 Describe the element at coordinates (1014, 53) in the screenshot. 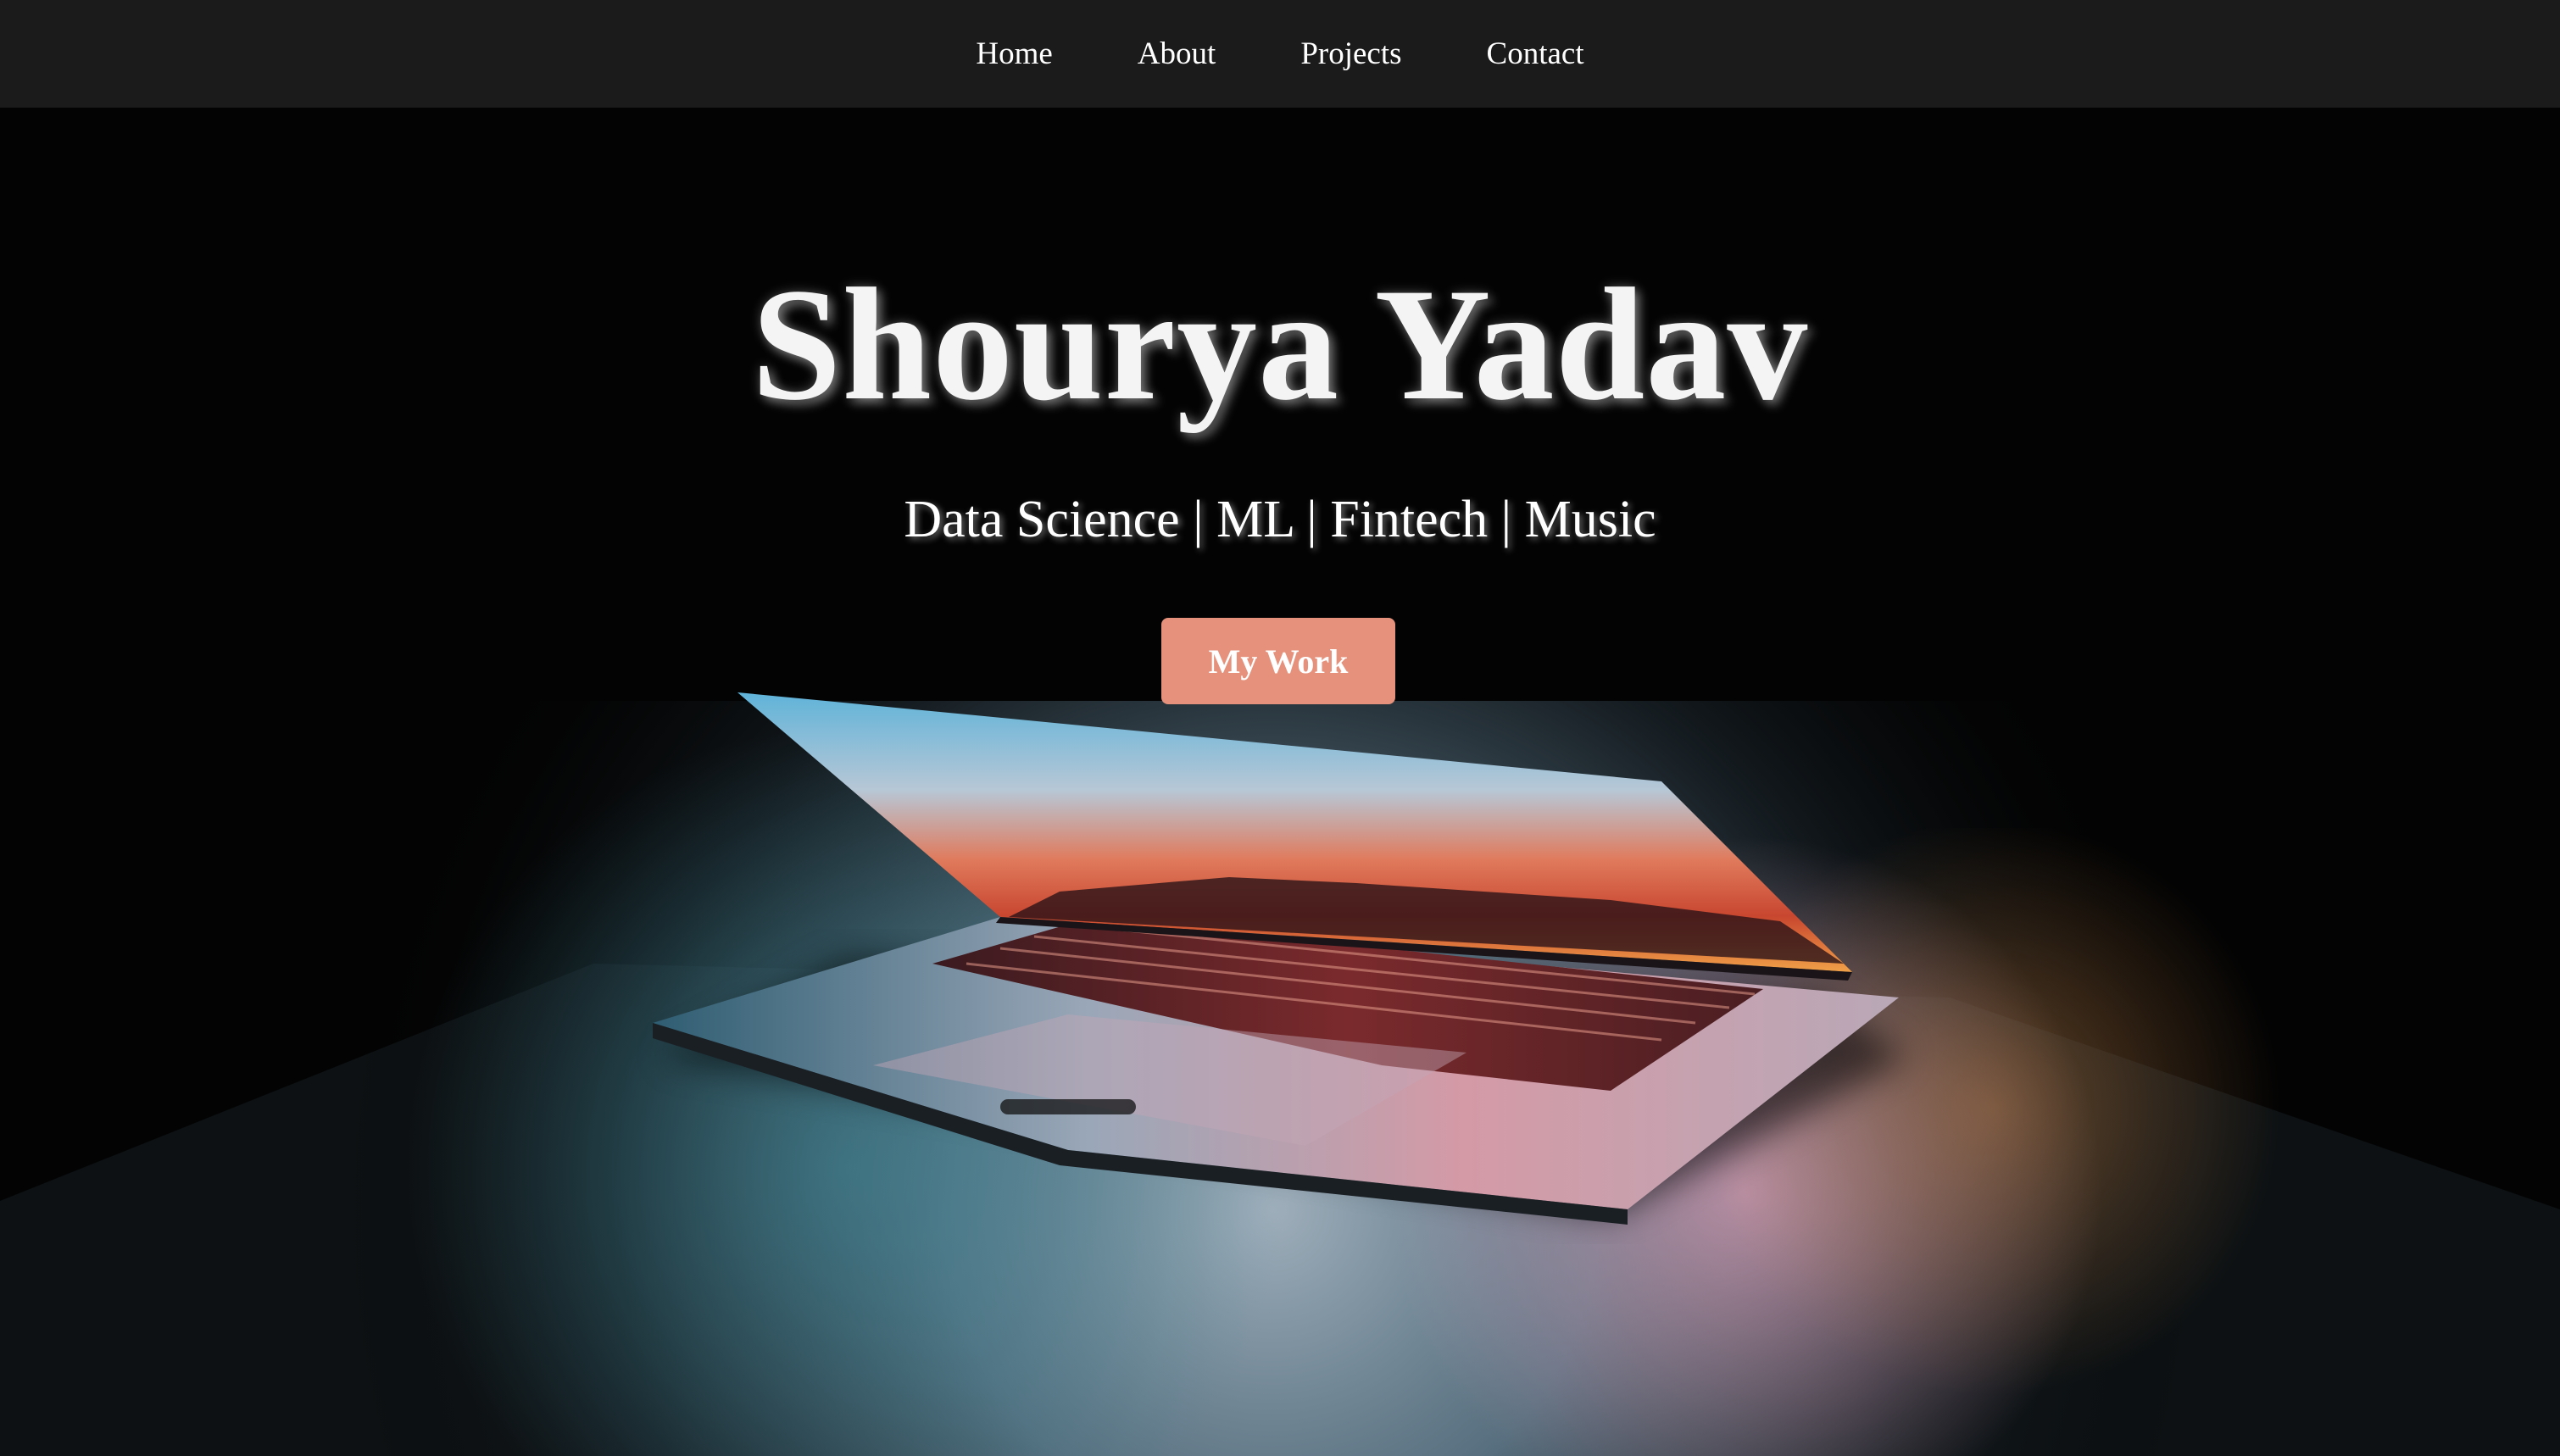

I see `nav-link-home: Home` at that location.